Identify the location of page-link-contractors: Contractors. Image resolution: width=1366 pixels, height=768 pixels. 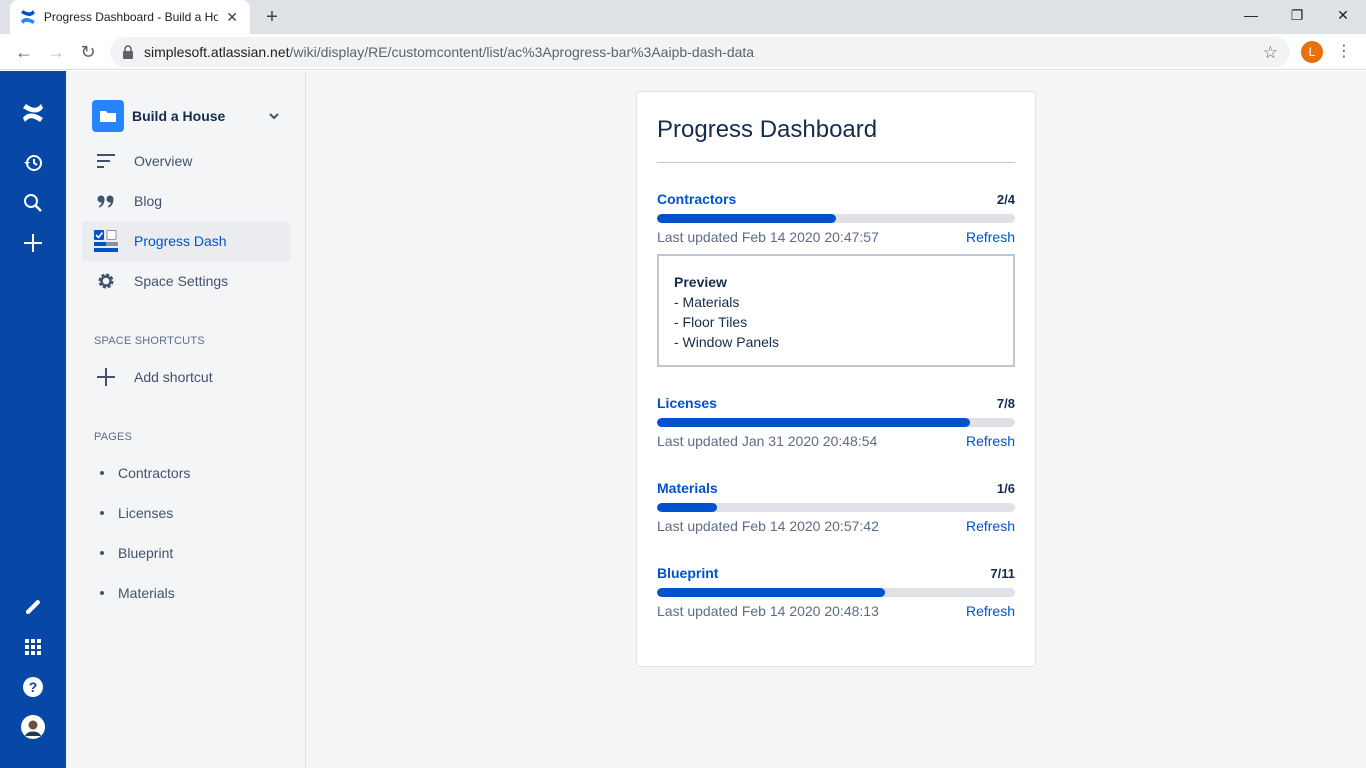
(145, 473).